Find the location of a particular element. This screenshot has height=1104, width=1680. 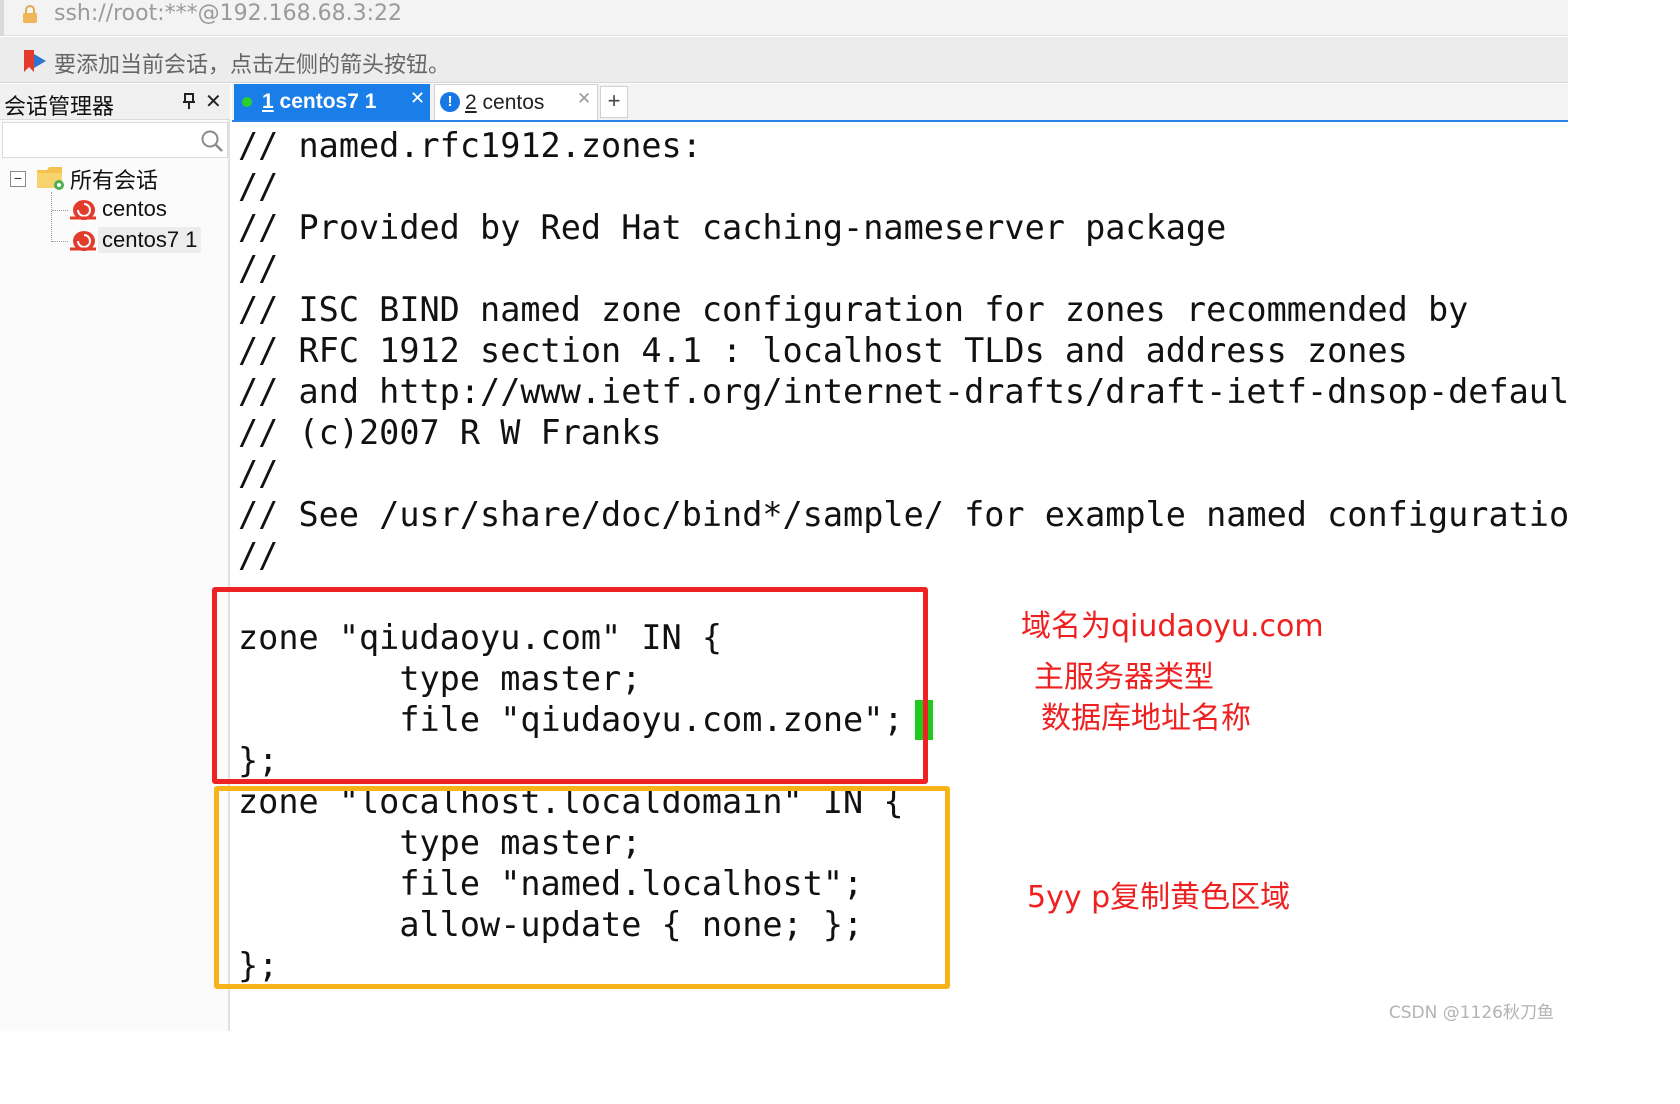

session-manager-header: 会话管理器 ✕ is located at coordinates (115, 102).